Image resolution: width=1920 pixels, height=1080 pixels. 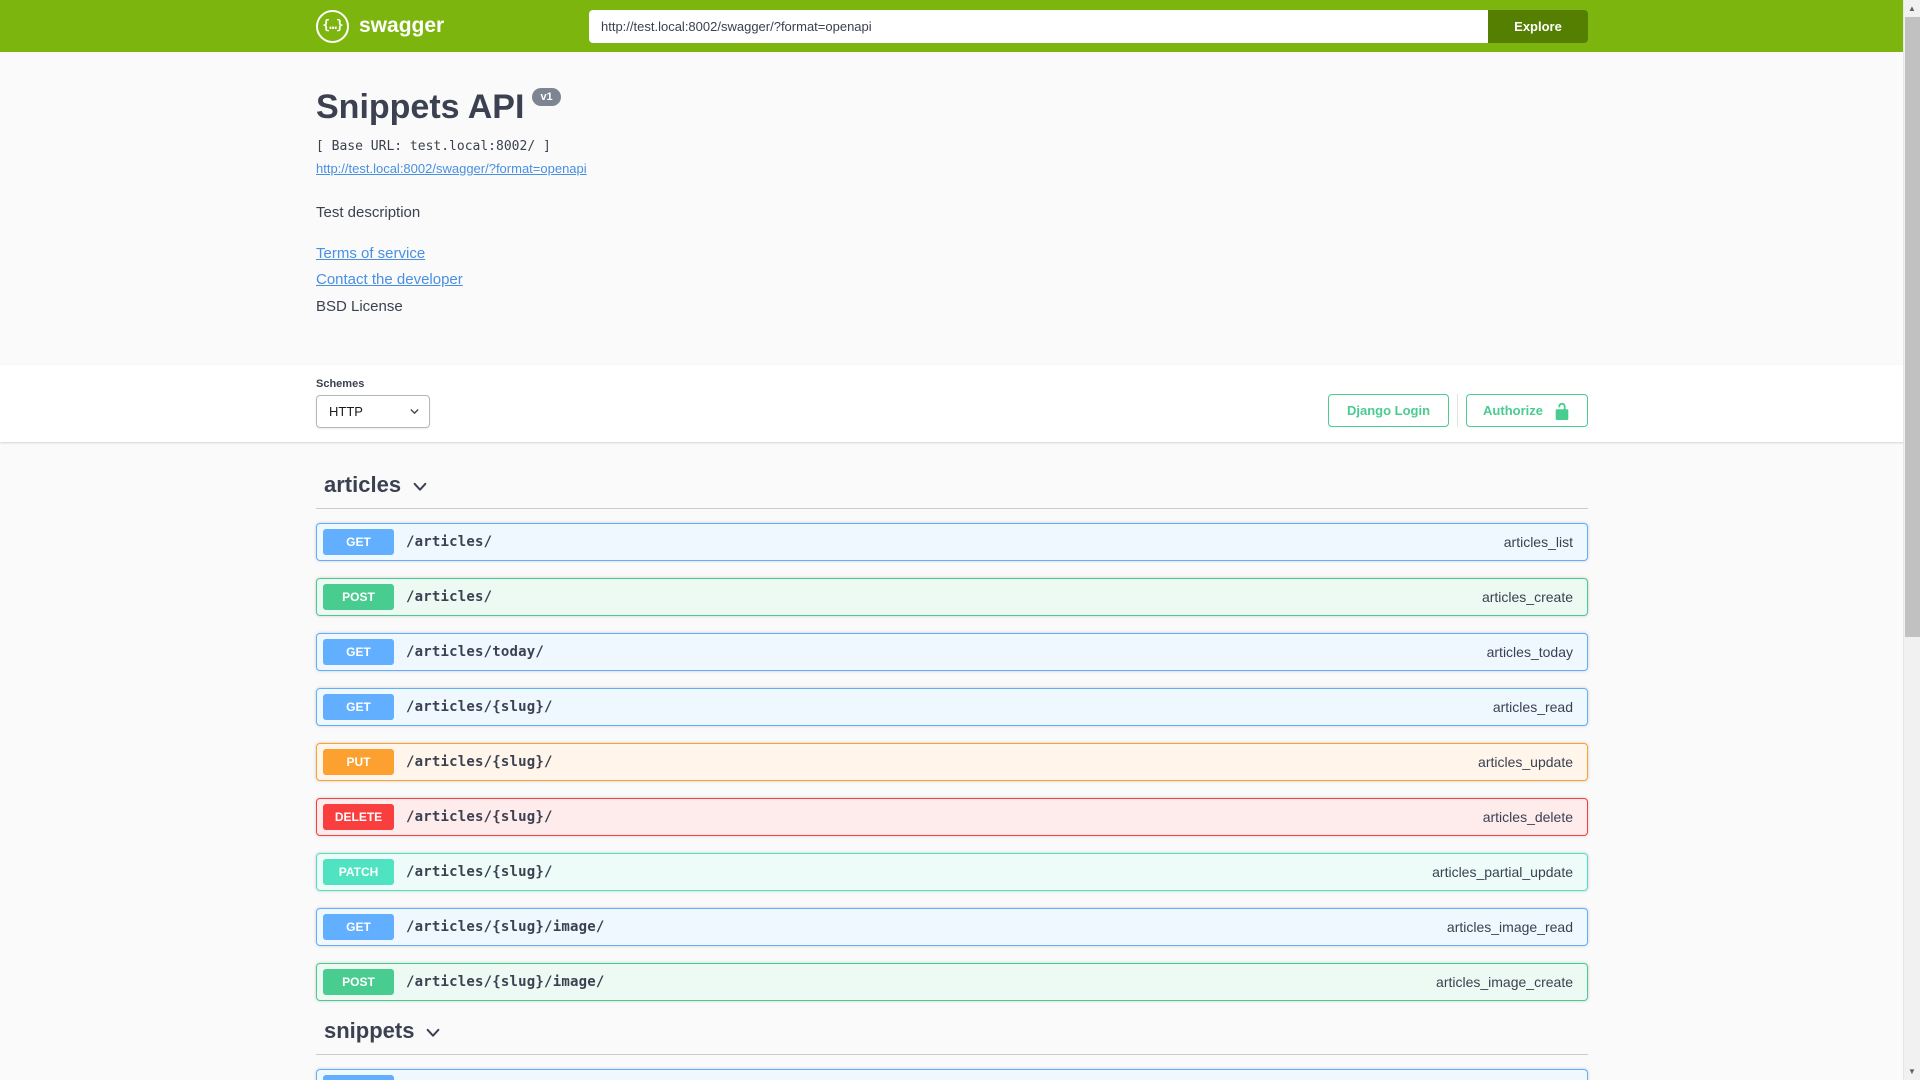 What do you see at coordinates (1538, 26) in the screenshot?
I see `explore-button: Explore` at bounding box center [1538, 26].